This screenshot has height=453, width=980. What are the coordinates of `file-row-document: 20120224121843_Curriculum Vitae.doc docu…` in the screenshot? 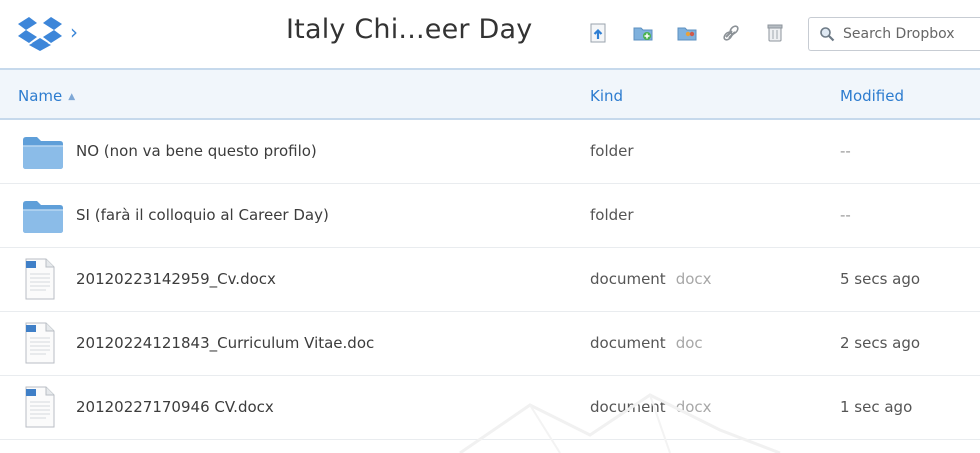 It's located at (490, 344).